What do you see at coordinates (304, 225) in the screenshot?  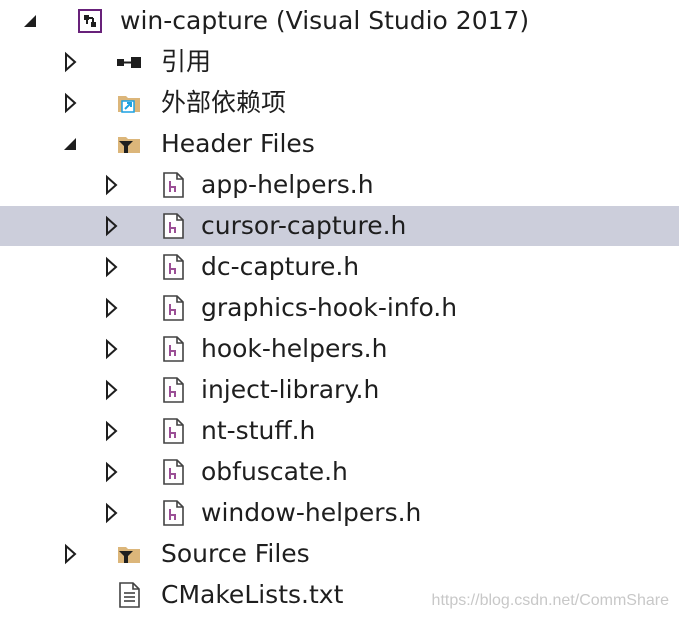 I see `file-label: cursor-capture.h` at bounding box center [304, 225].